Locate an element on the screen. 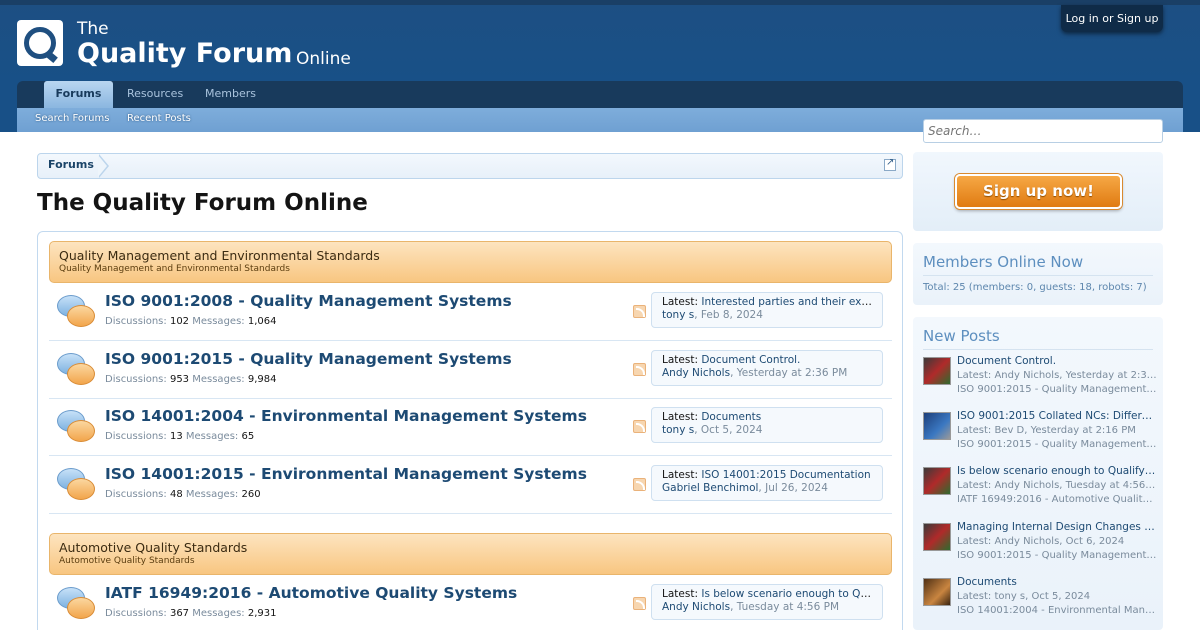 This screenshot has height=630, width=1200. breadcrumb-forums: Forums is located at coordinates (71, 166).